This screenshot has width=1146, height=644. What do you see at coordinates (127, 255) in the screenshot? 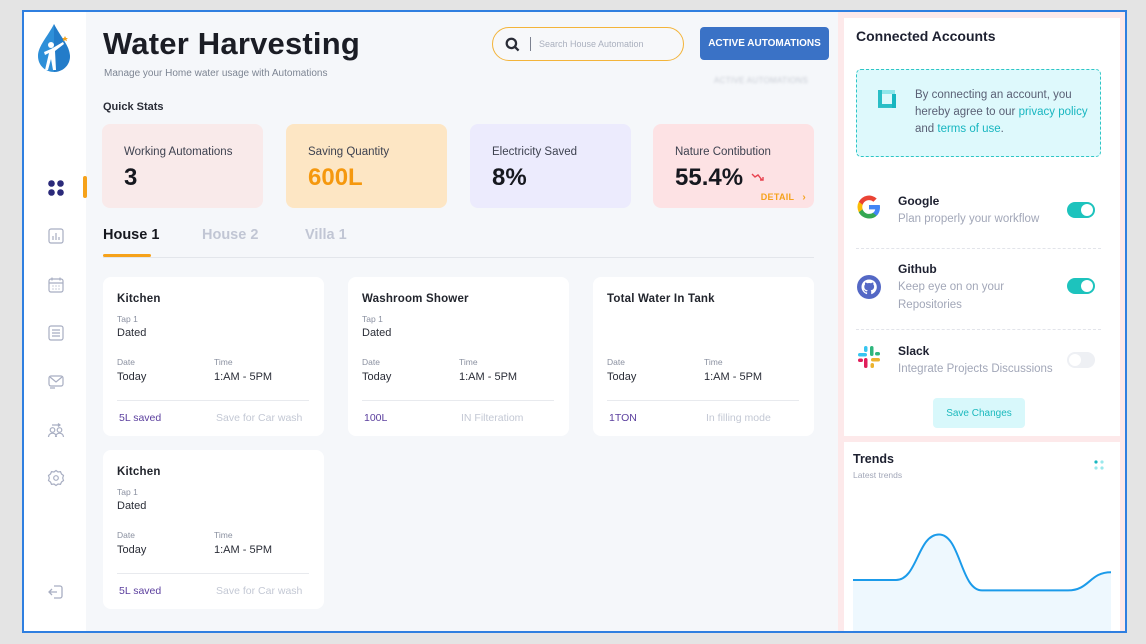
I see `active-tab-underline` at bounding box center [127, 255].